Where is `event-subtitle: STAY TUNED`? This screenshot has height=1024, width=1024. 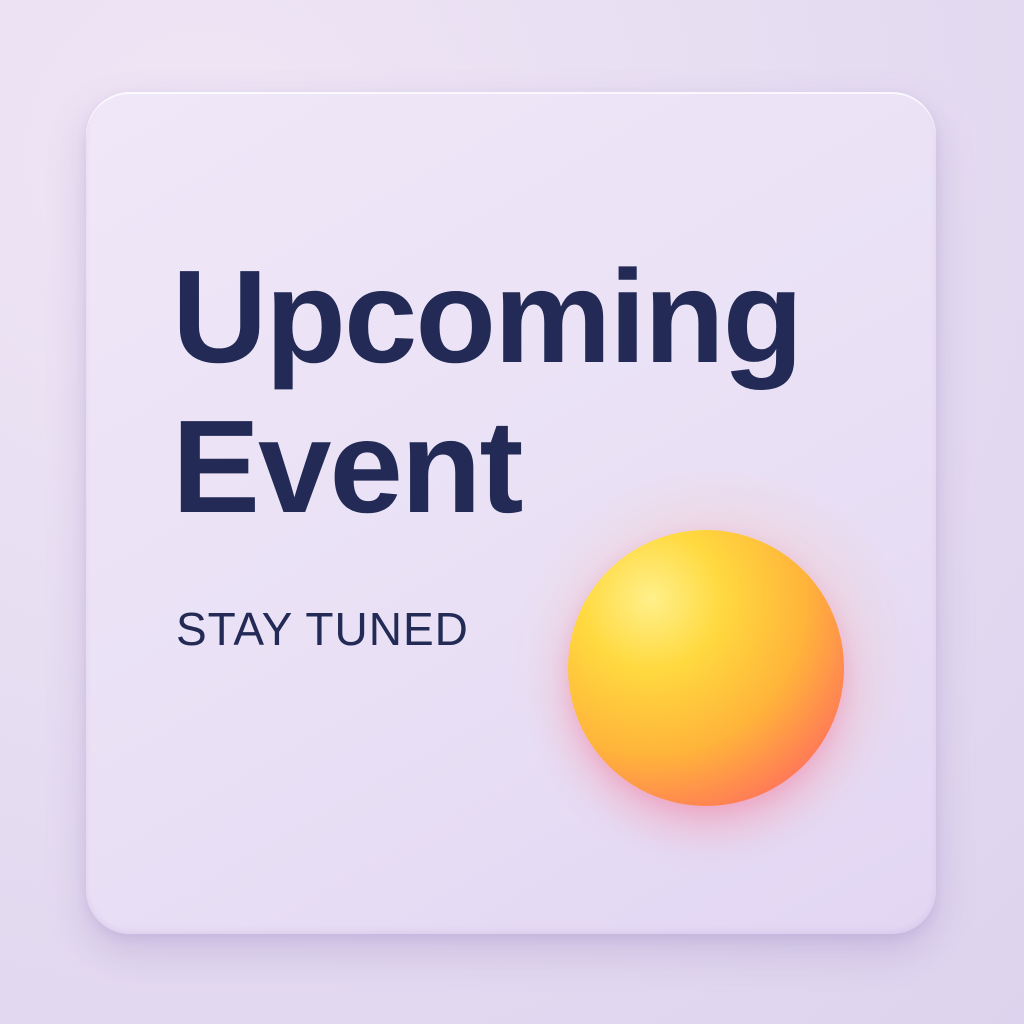
event-subtitle: STAY TUNED is located at coordinates (322, 629).